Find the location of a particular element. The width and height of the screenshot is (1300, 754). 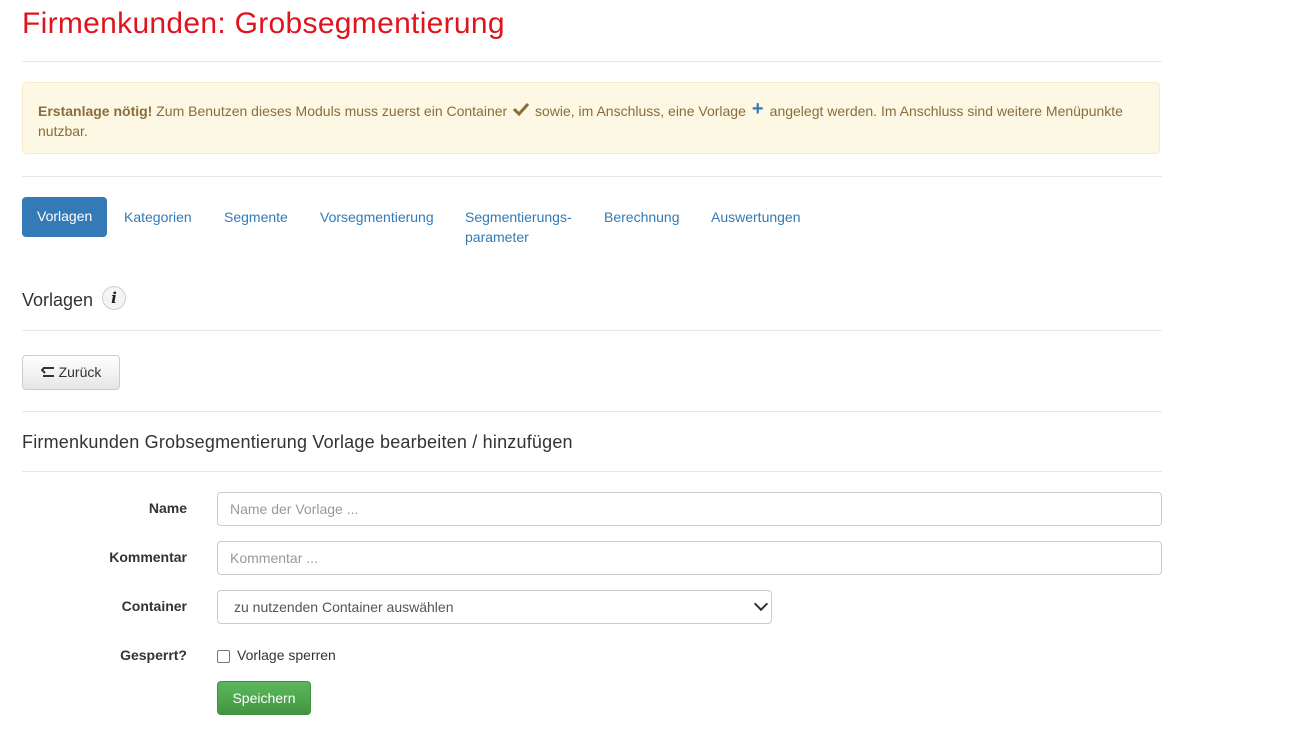

page-title: Firmenkunden: Grobsegmentierung is located at coordinates (263, 23).